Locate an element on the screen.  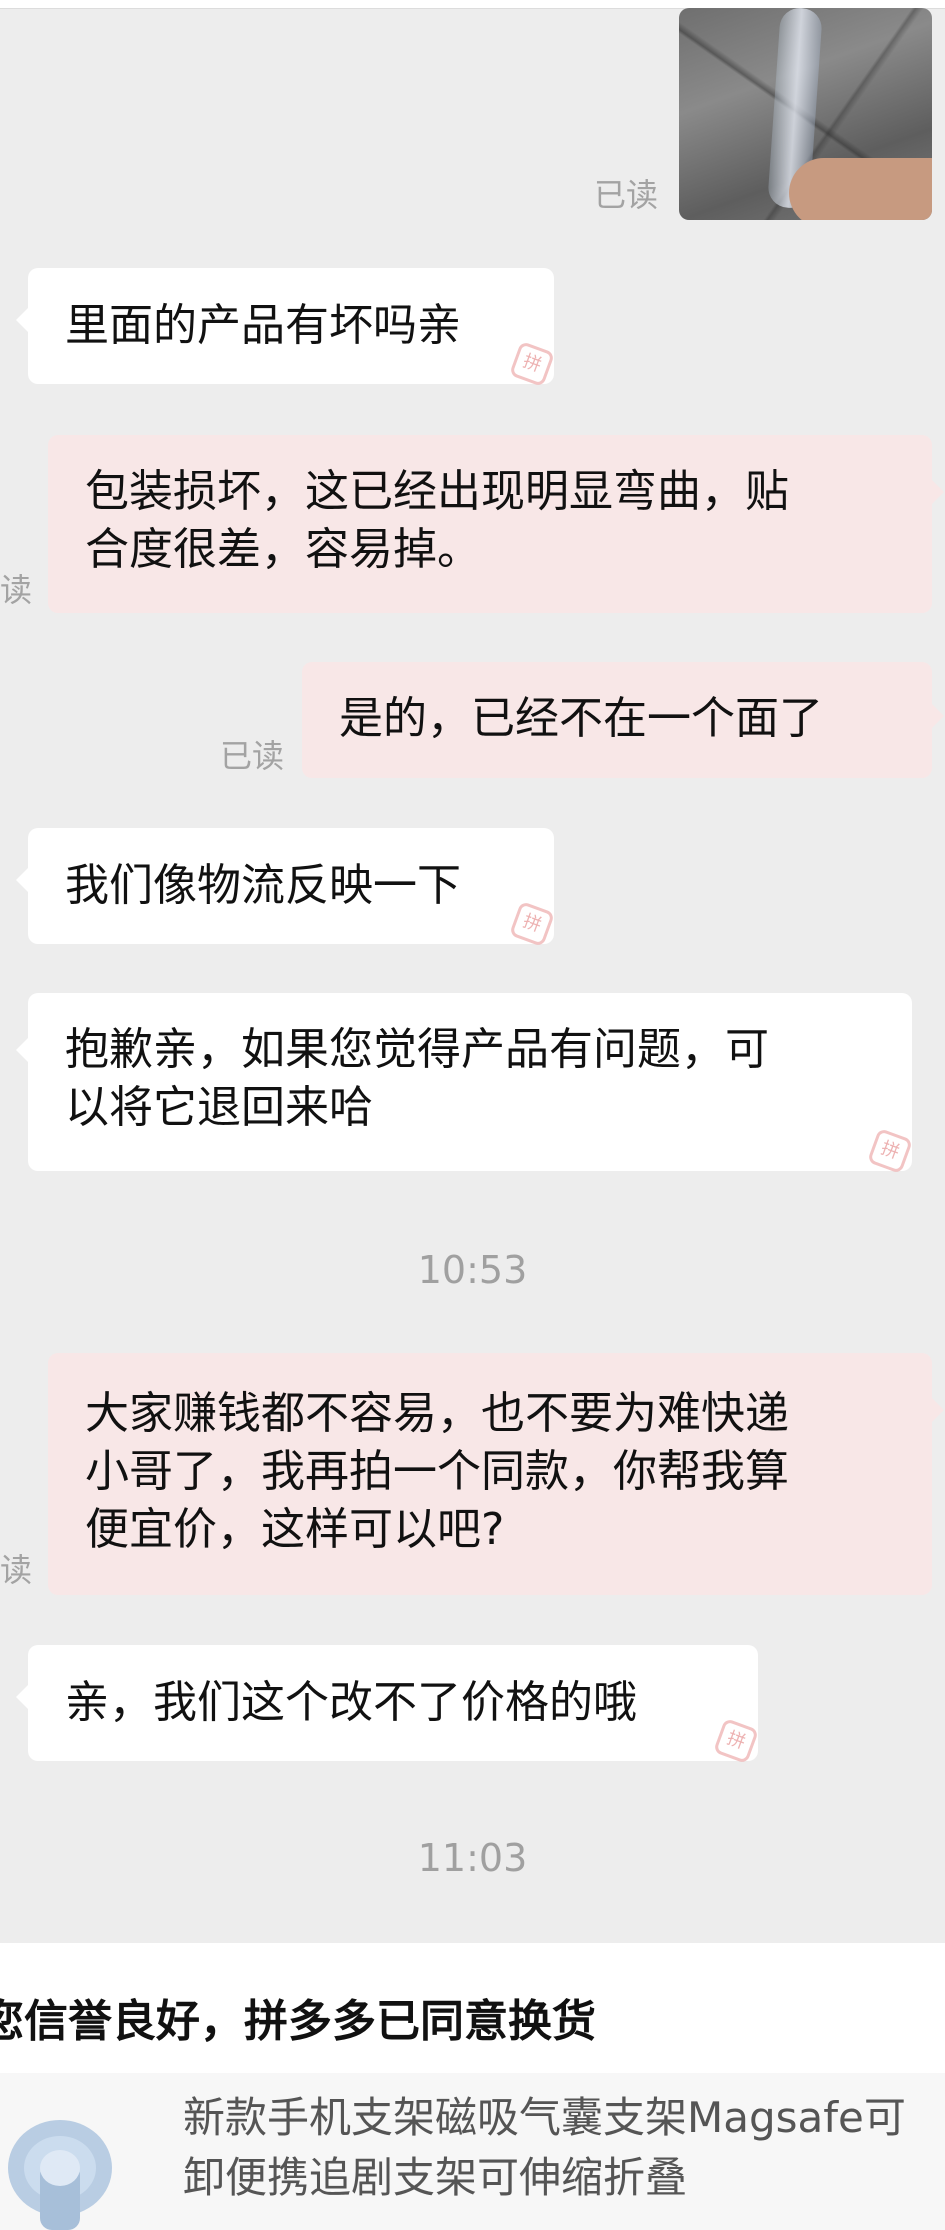
message-bubble-left: 我们像物流反映一下 拼 is located at coordinates (286, 888).